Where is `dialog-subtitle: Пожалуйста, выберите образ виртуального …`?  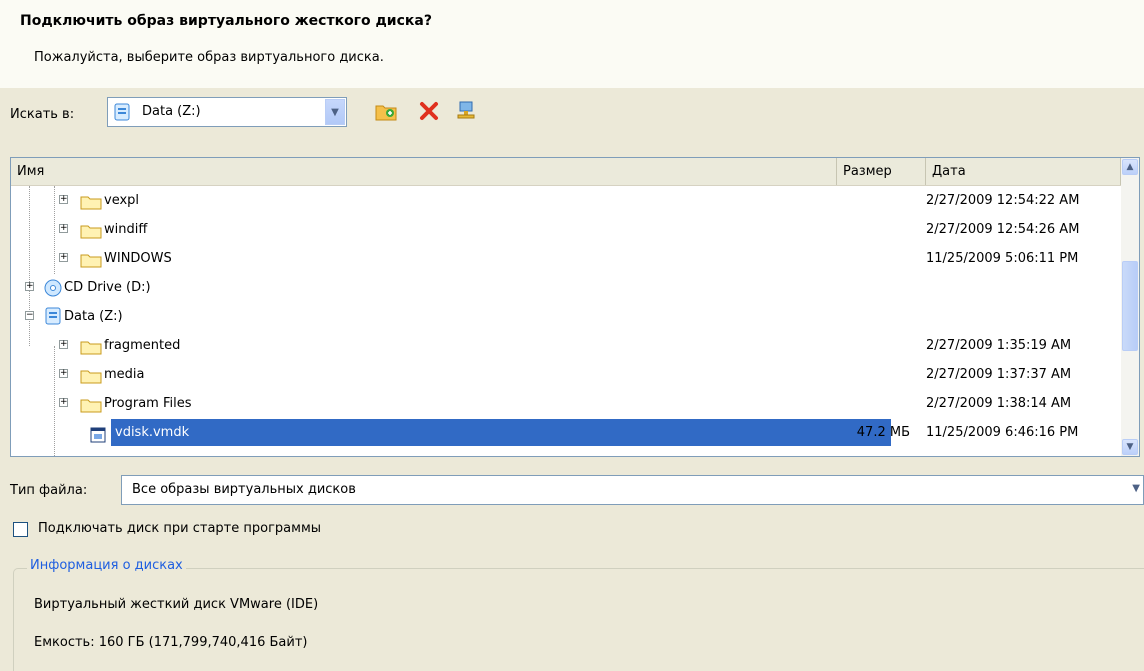 dialog-subtitle: Пожалуйста, выберите образ виртуального … is located at coordinates (209, 57).